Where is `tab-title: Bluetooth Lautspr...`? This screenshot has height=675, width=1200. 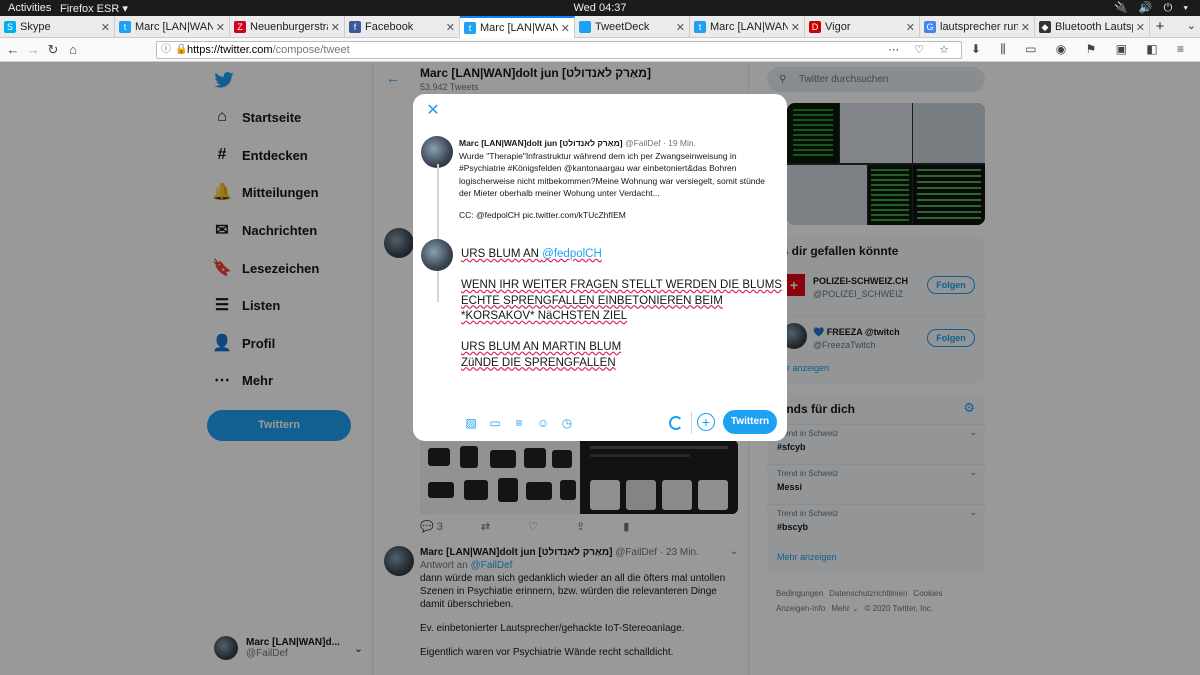 tab-title: Bluetooth Lautspr... is located at coordinates (1094, 27).